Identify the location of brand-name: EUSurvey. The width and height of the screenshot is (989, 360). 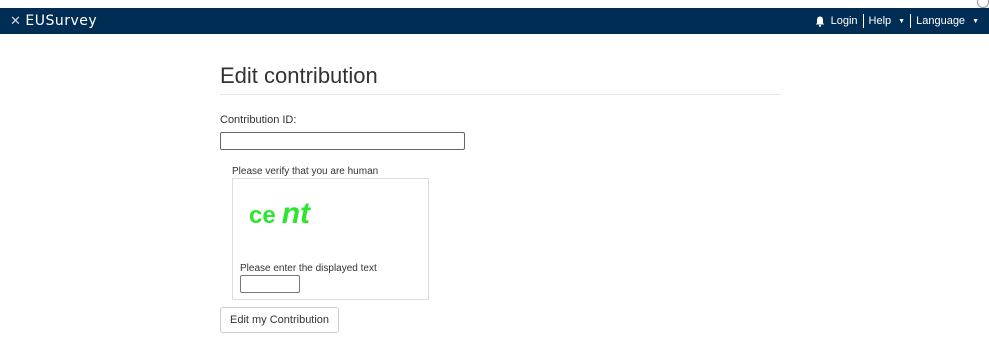
(61, 21).